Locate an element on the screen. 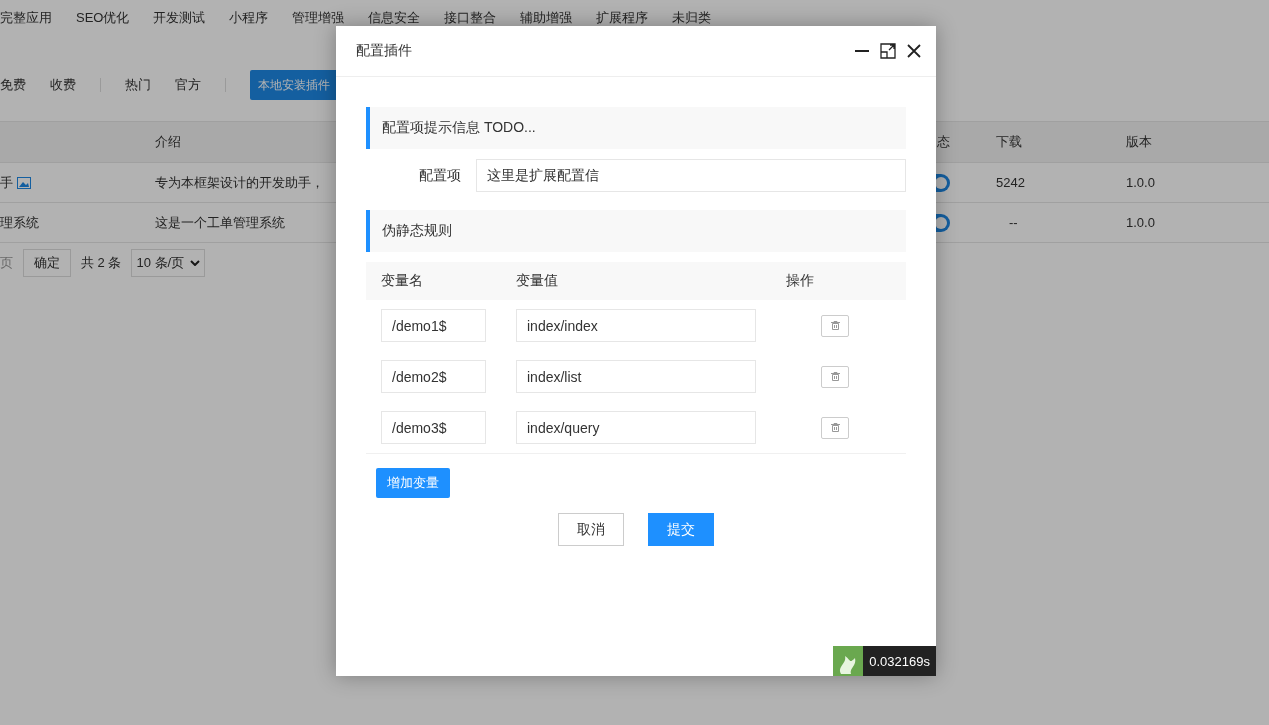 This screenshot has width=1269, height=725. table-cell: 专为本框架设计的开发助手， is located at coordinates (239, 182).